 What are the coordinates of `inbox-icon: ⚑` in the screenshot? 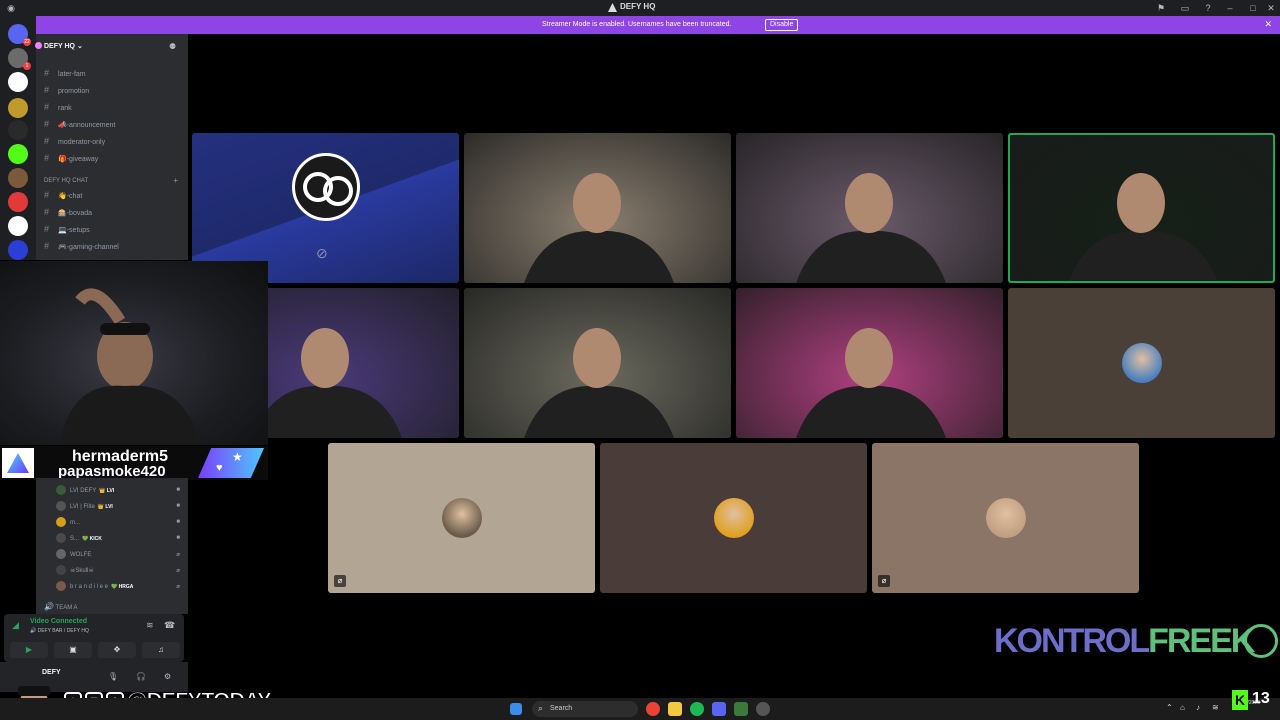 It's located at (1161, 8).